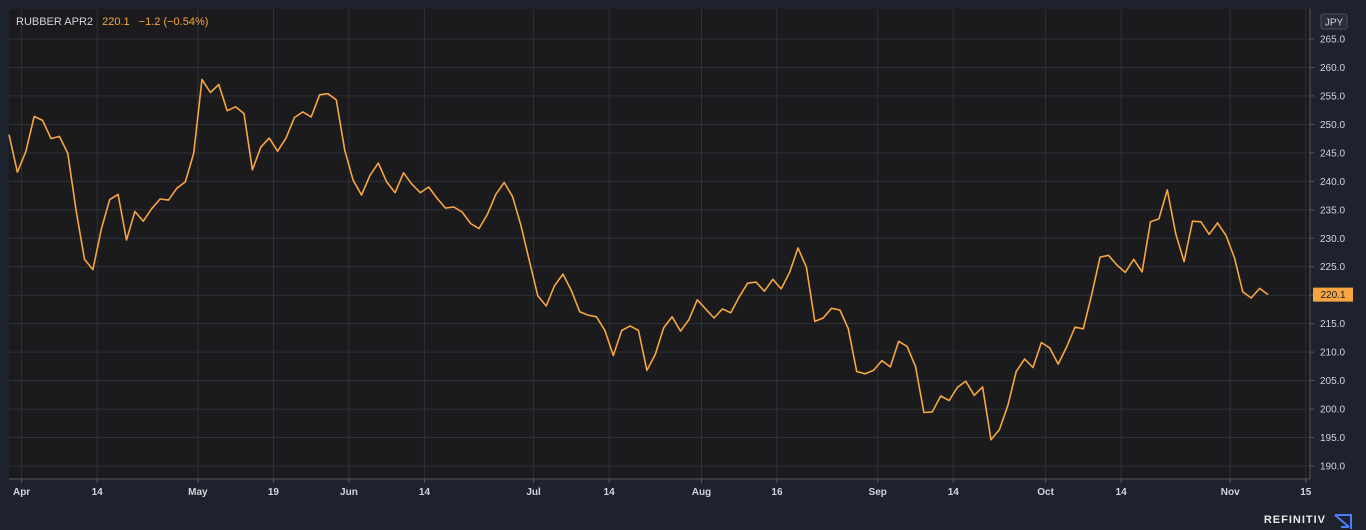 The image size is (1366, 530). I want to click on y-tick-label: 255.0, so click(1332, 96).